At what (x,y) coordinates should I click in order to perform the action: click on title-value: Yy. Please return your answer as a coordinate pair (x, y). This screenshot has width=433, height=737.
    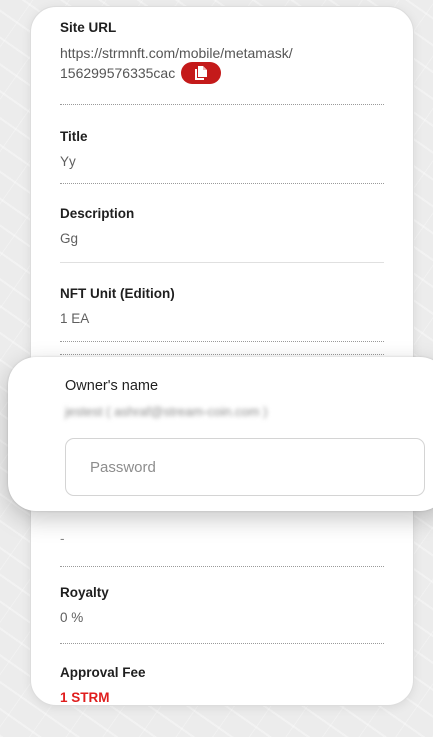
    Looking at the image, I should click on (68, 161).